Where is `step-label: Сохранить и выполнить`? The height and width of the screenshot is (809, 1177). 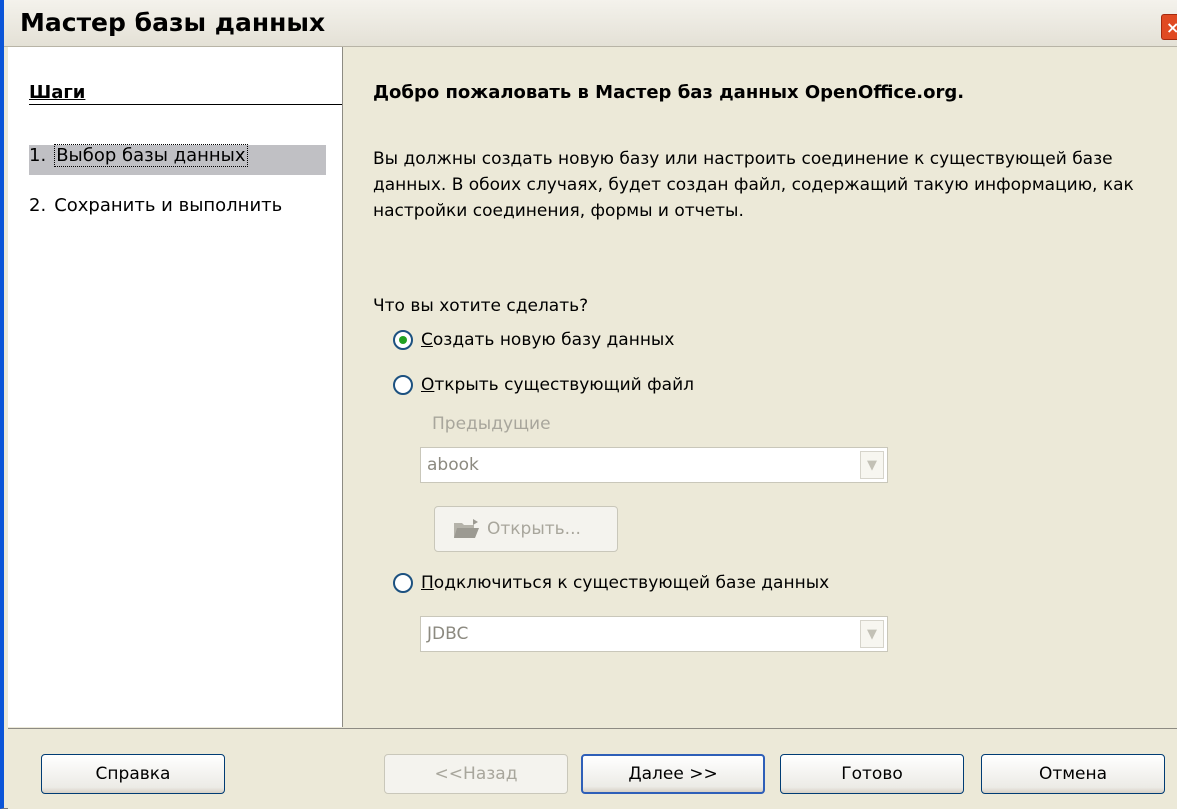 step-label: Сохранить и выполнить is located at coordinates (168, 205).